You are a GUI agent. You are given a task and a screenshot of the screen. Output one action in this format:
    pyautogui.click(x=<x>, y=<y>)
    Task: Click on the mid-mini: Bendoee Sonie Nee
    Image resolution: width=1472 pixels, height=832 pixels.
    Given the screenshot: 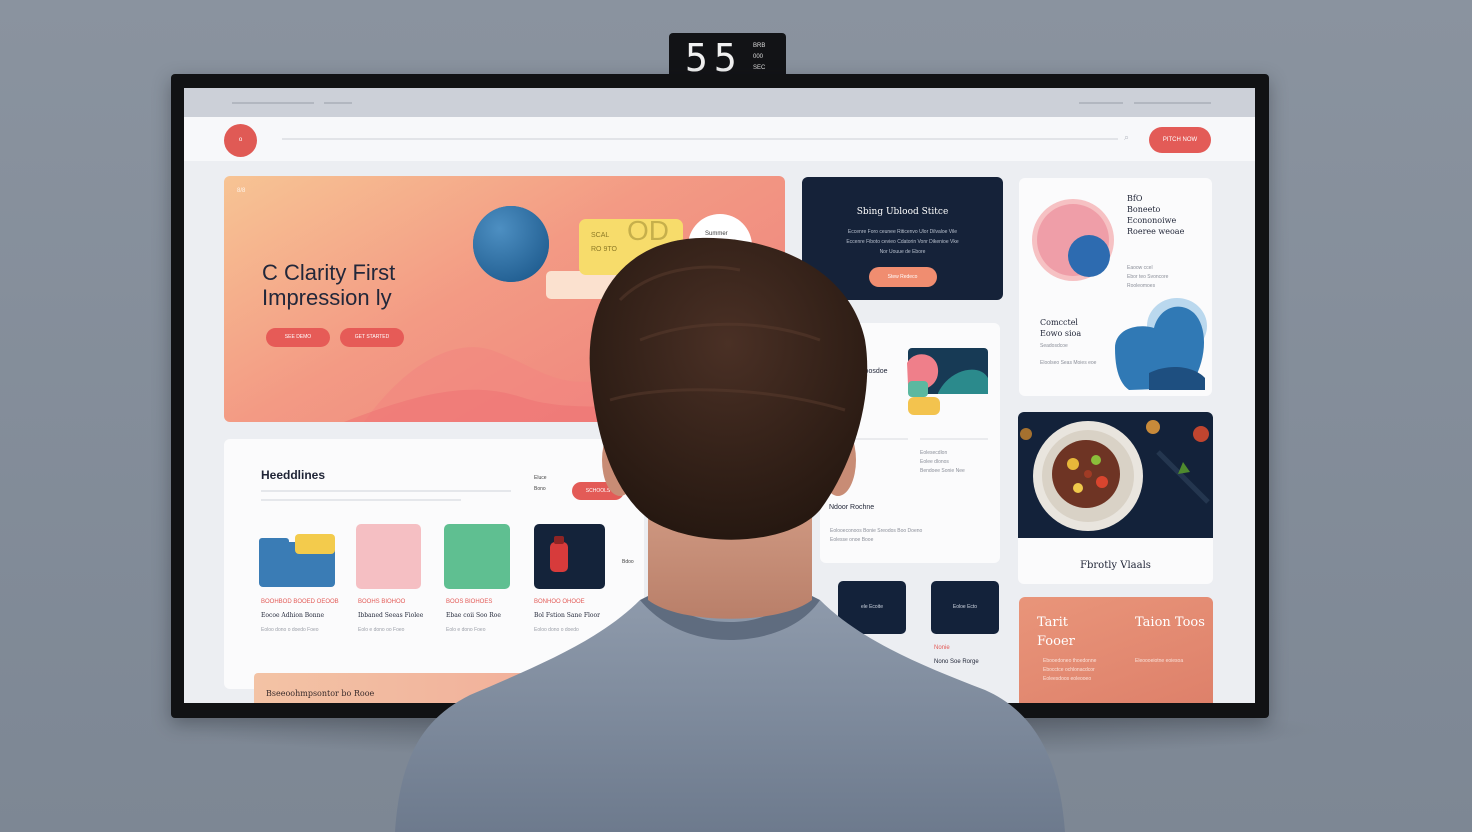 What is the action you would take?
    pyautogui.click(x=942, y=471)
    